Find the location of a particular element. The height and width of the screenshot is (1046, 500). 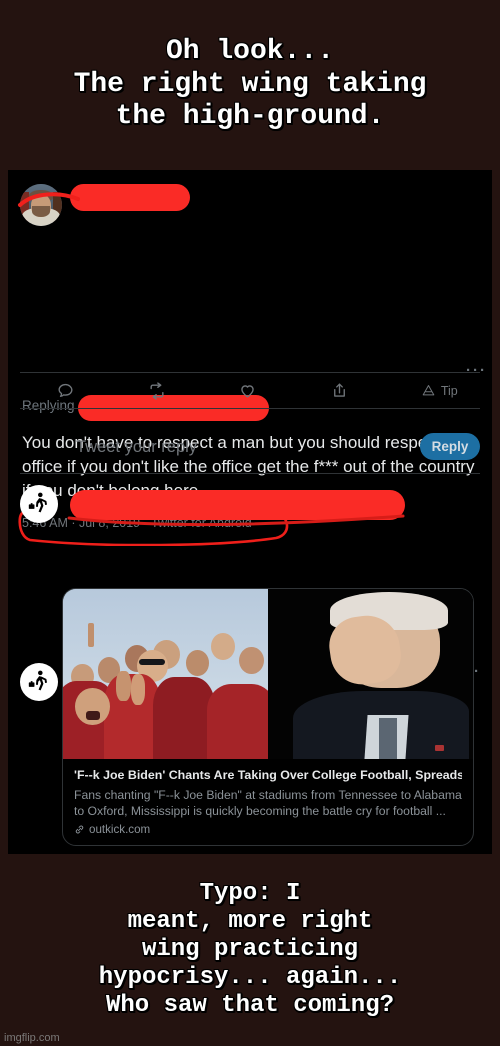

facepalm-photo is located at coordinates (370, 674).